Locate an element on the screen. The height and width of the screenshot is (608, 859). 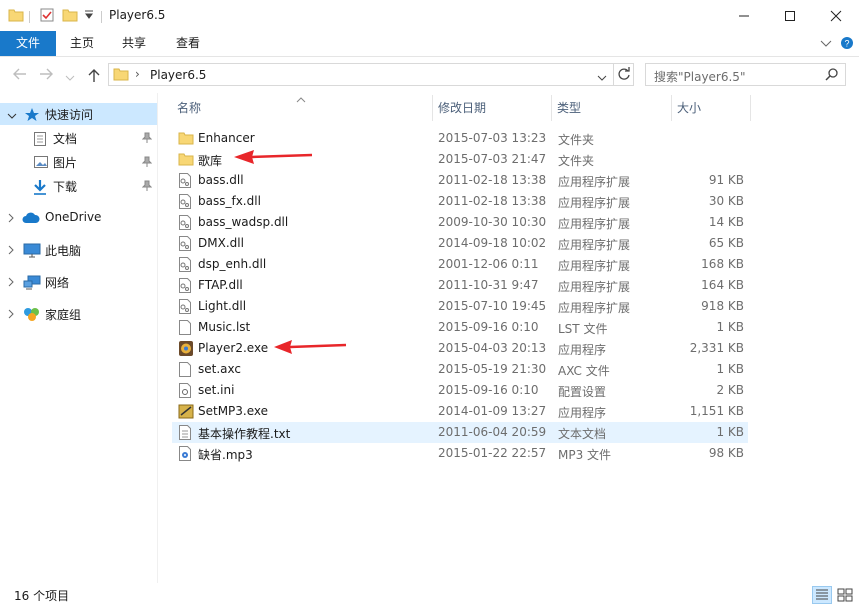
file-row: Enhancer 2015-07-03 13:23 文件夹 is located at coordinates (460, 138).